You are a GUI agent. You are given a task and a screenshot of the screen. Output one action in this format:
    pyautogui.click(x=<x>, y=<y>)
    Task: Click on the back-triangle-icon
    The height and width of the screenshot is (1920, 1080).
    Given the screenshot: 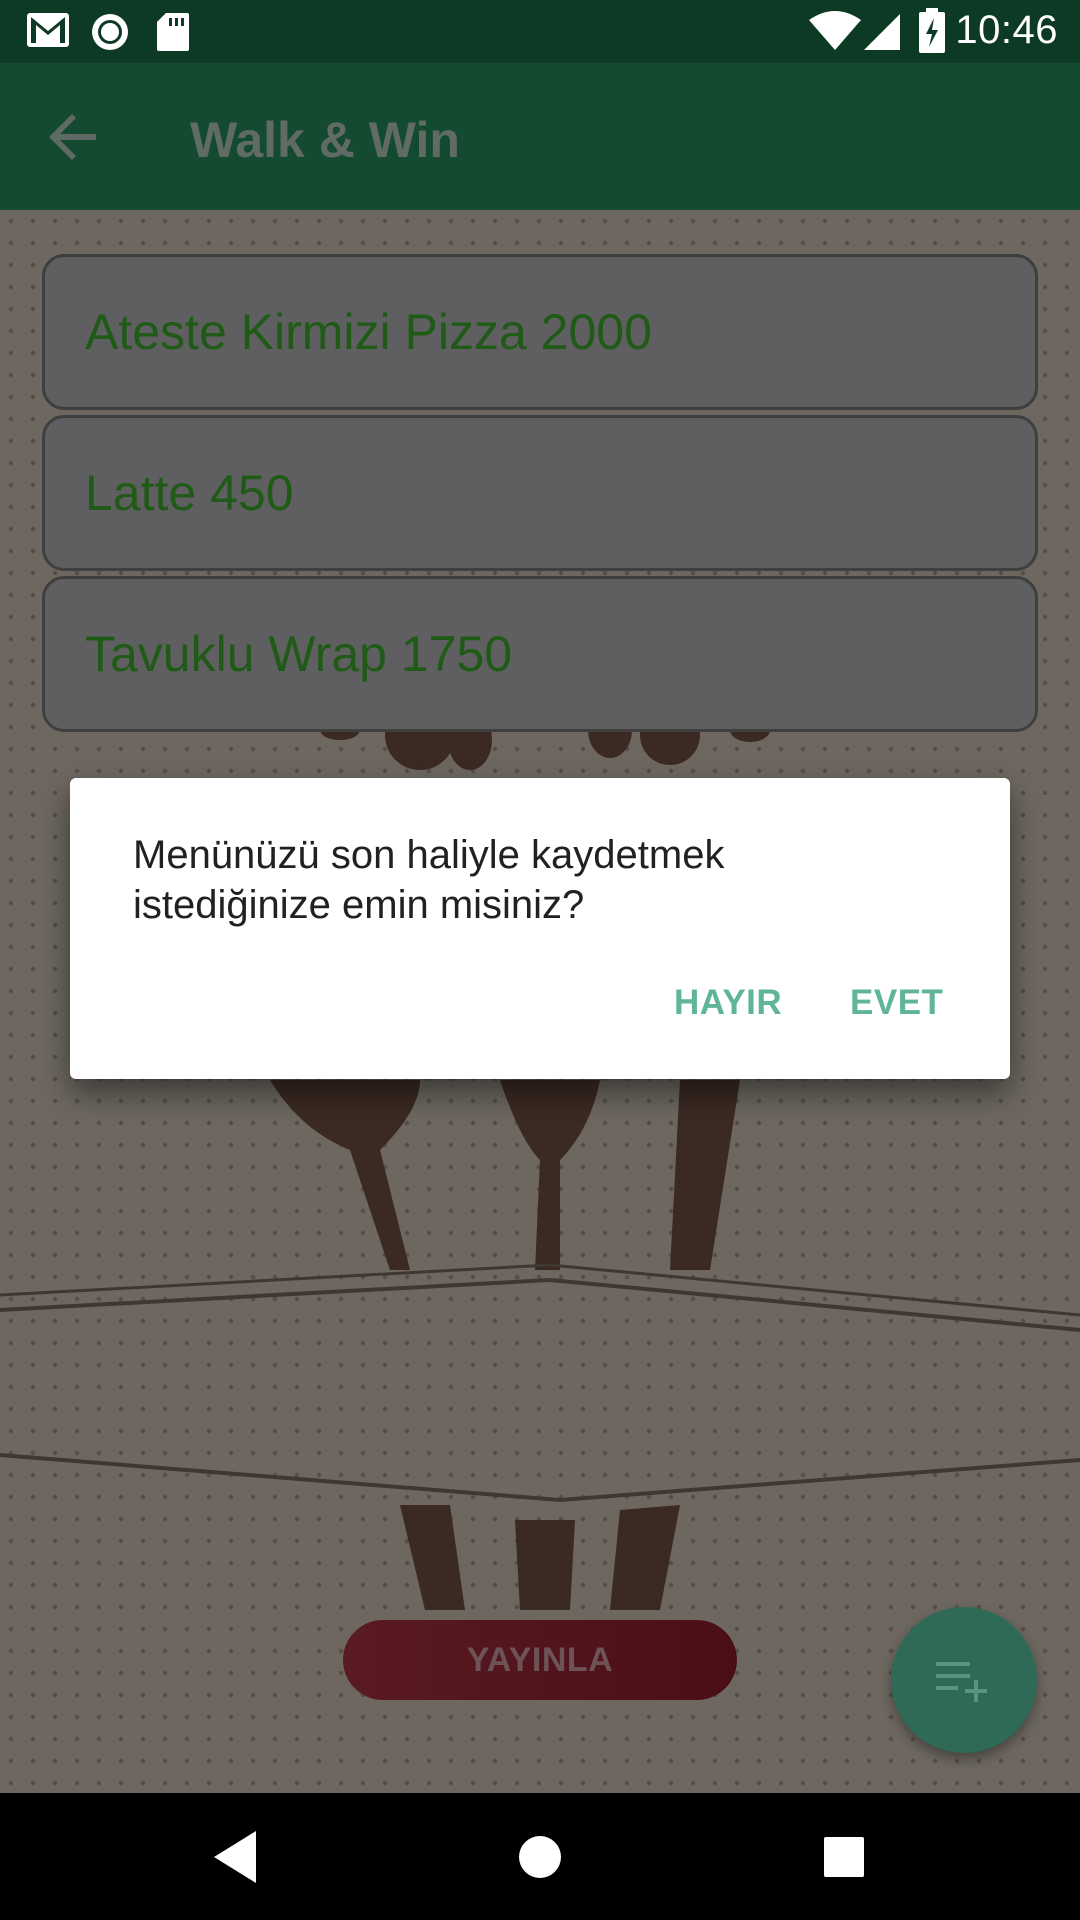 What is the action you would take?
    pyautogui.click(x=236, y=1857)
    